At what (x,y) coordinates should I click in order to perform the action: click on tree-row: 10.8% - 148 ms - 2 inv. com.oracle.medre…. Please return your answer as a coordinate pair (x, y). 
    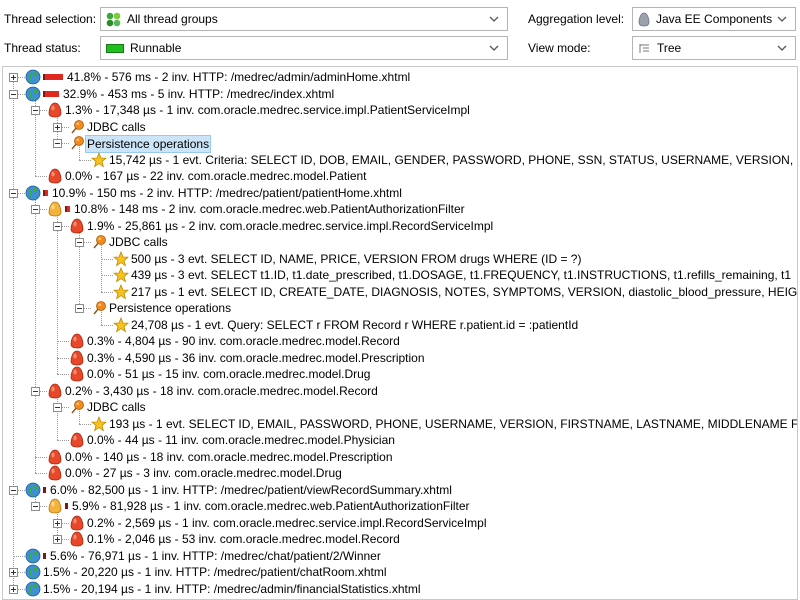
    Looking at the image, I should click on (400, 209).